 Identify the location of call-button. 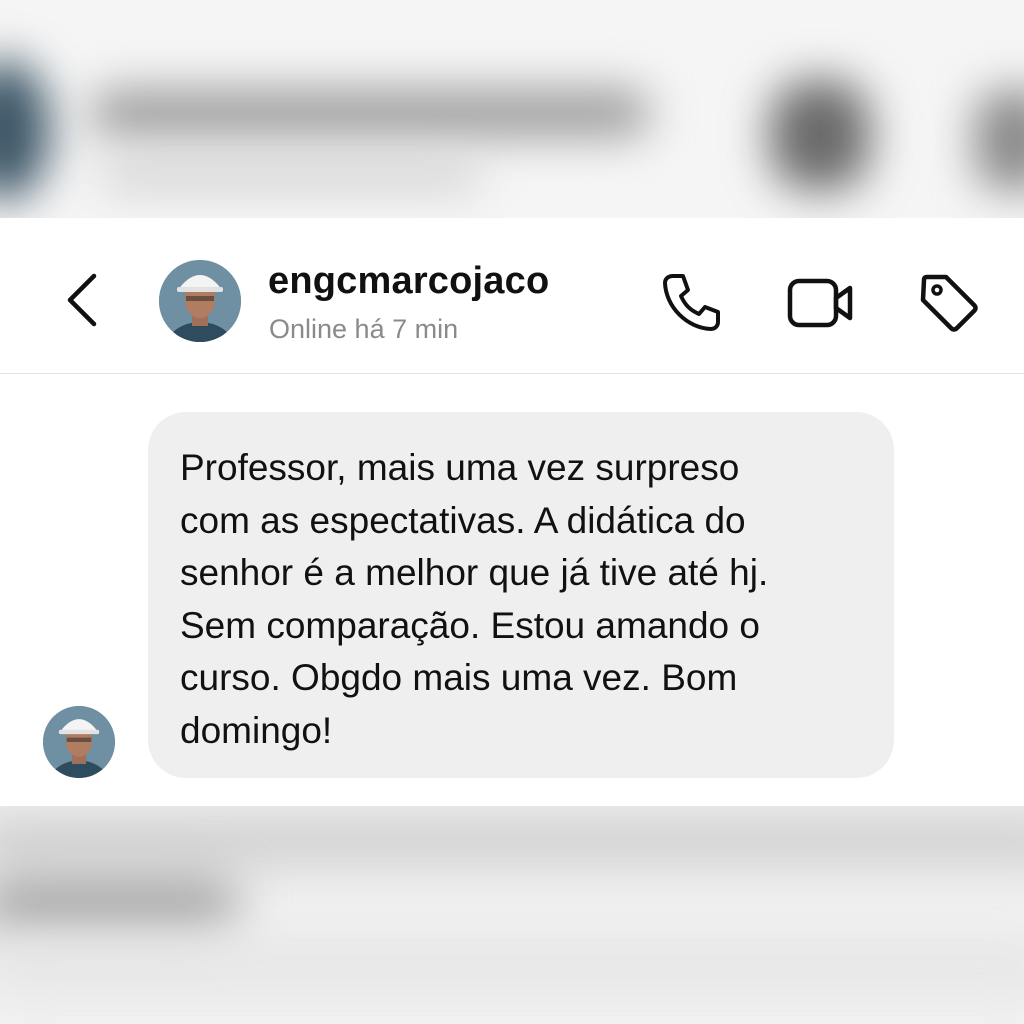
(691, 302).